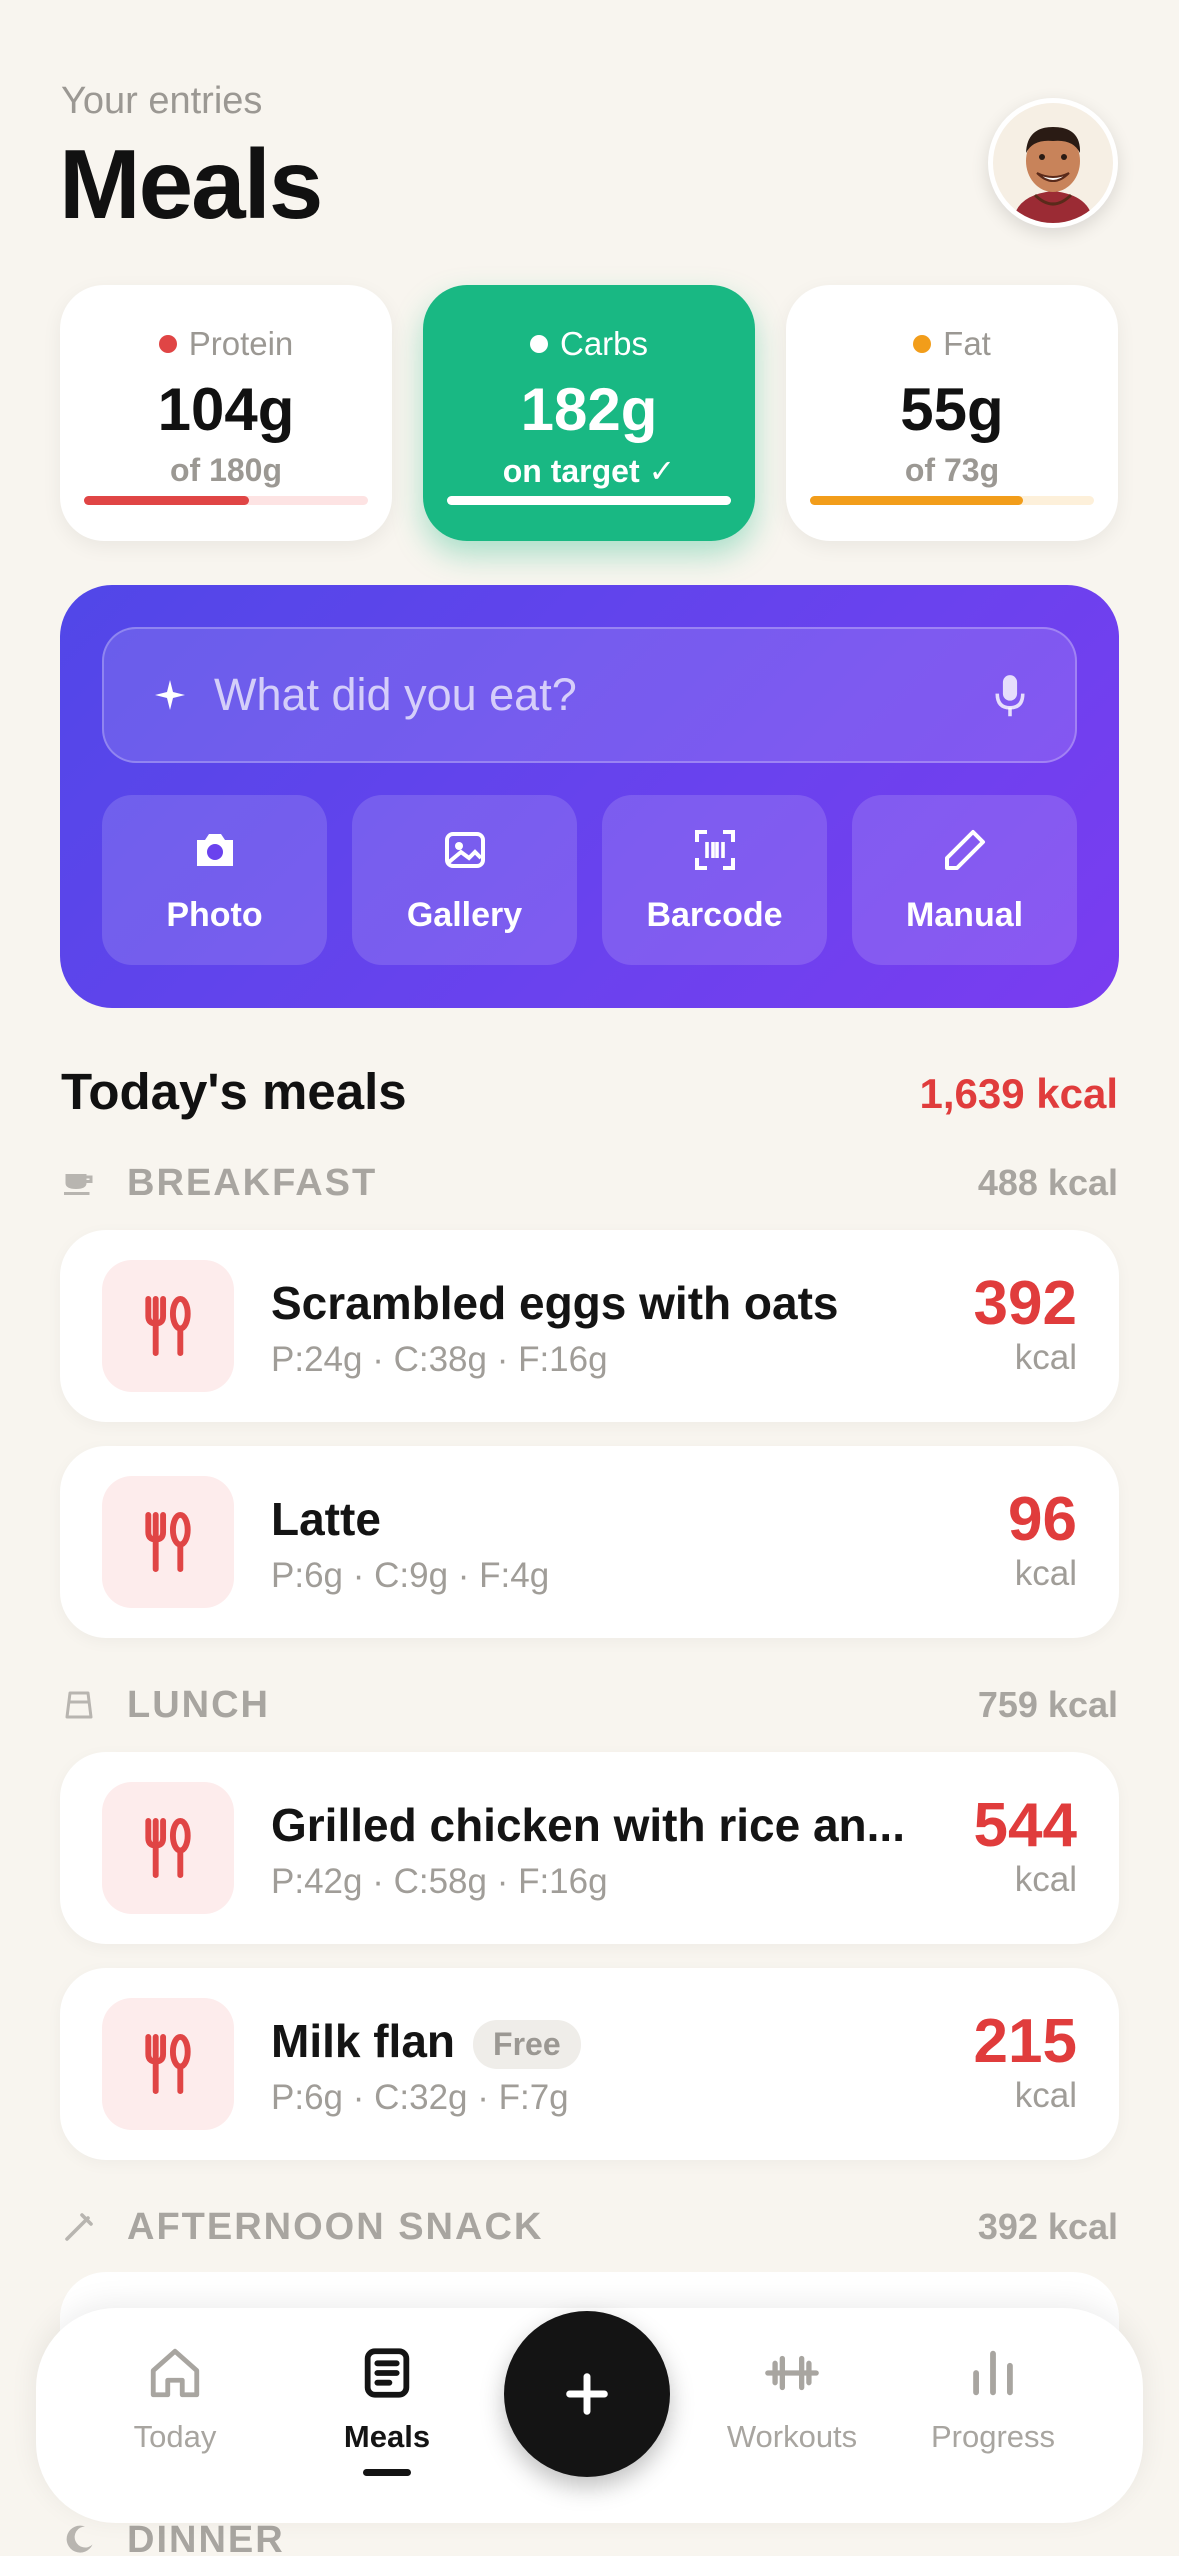 This screenshot has height=2556, width=1179. Describe the element at coordinates (464, 880) in the screenshot. I see `gallery-button: Gallery` at that location.